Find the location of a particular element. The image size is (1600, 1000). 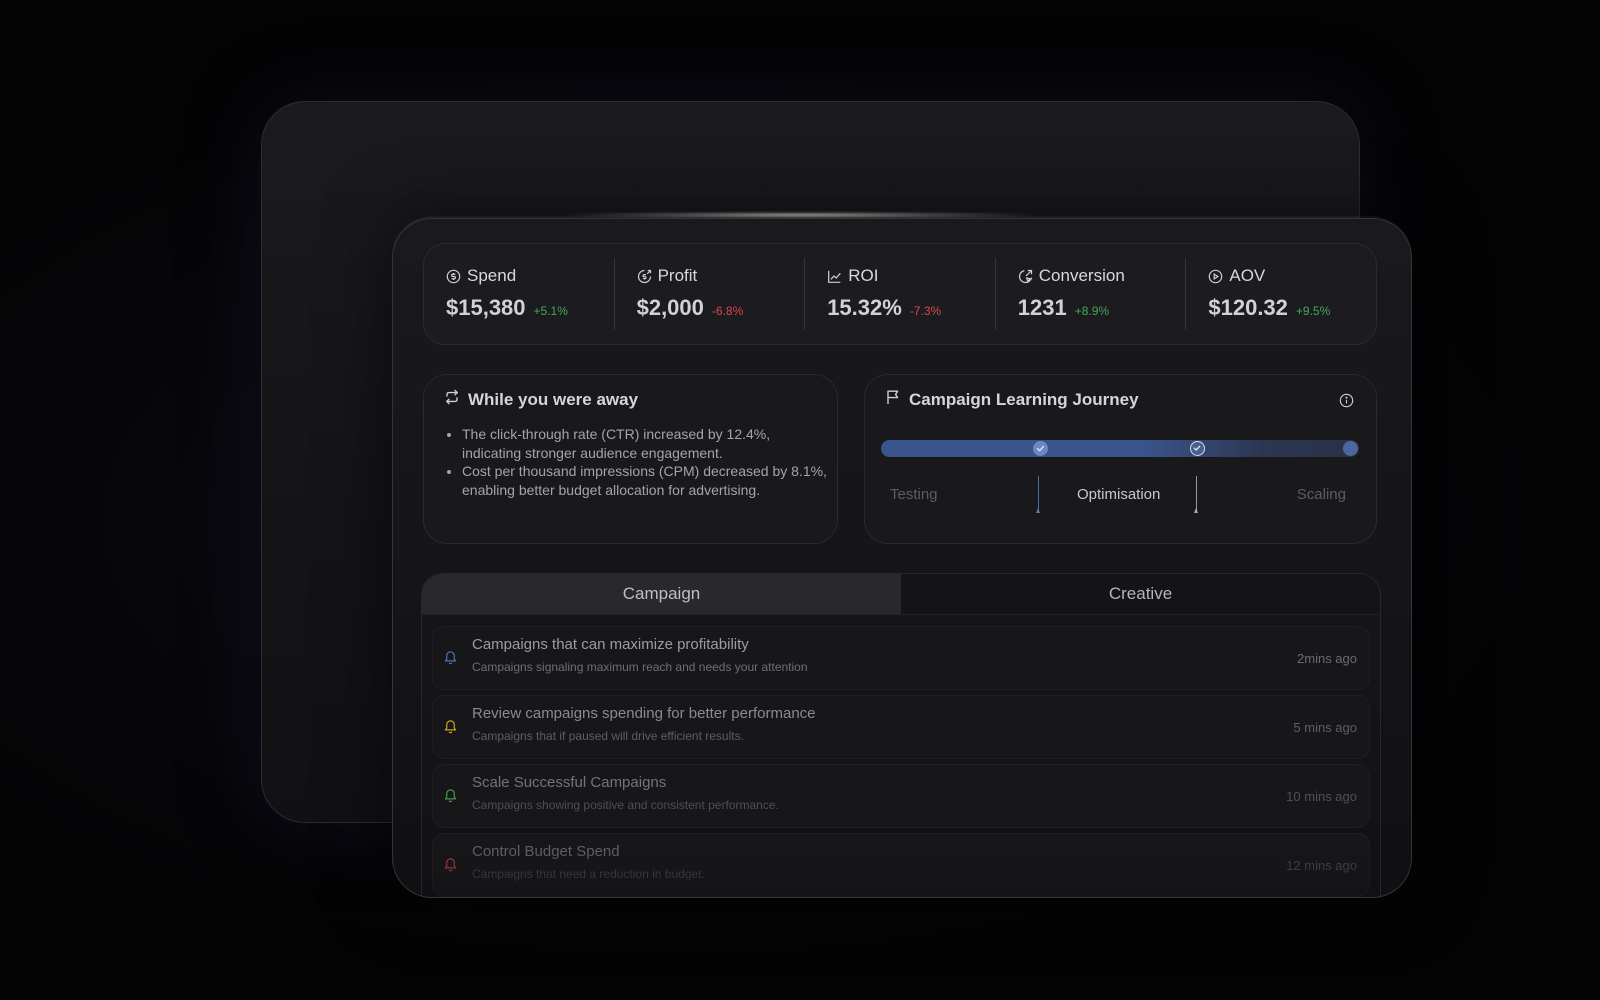

metric-conversion: Conversion 1231 +8.9% is located at coordinates (1090, 294).